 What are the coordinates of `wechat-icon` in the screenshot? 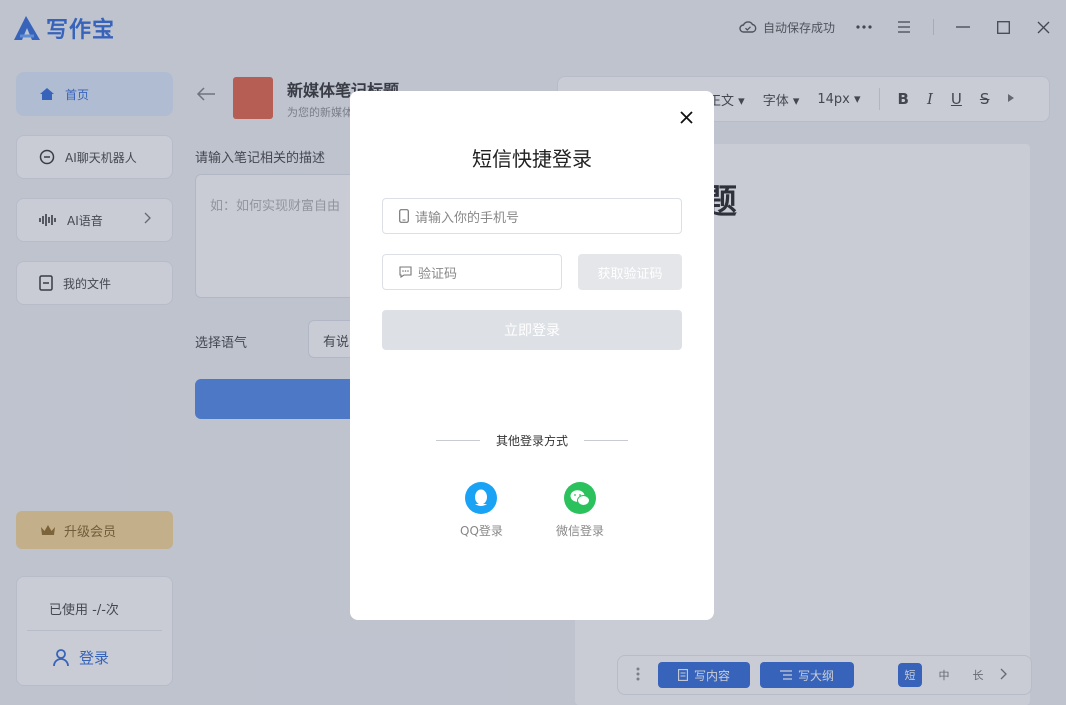 It's located at (580, 498).